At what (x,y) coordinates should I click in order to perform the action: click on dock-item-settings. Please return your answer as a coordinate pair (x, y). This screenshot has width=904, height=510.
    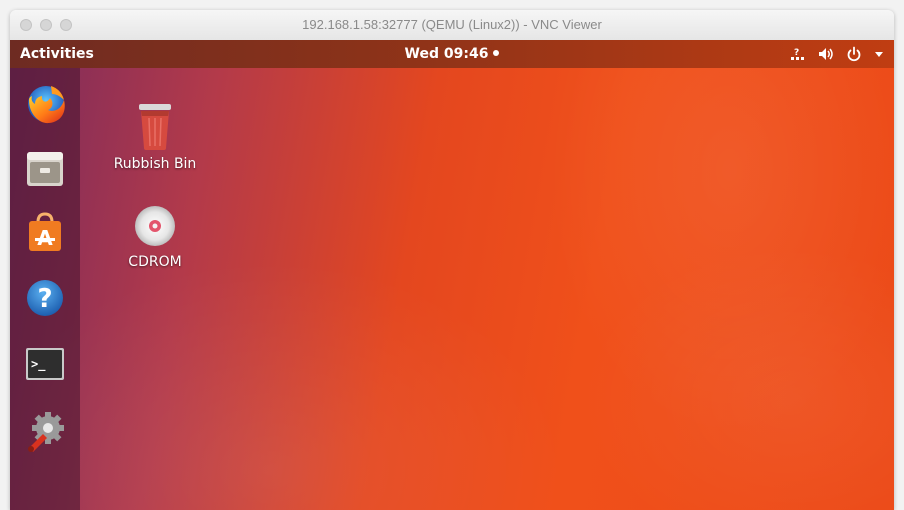
    Looking at the image, I should click on (45, 430).